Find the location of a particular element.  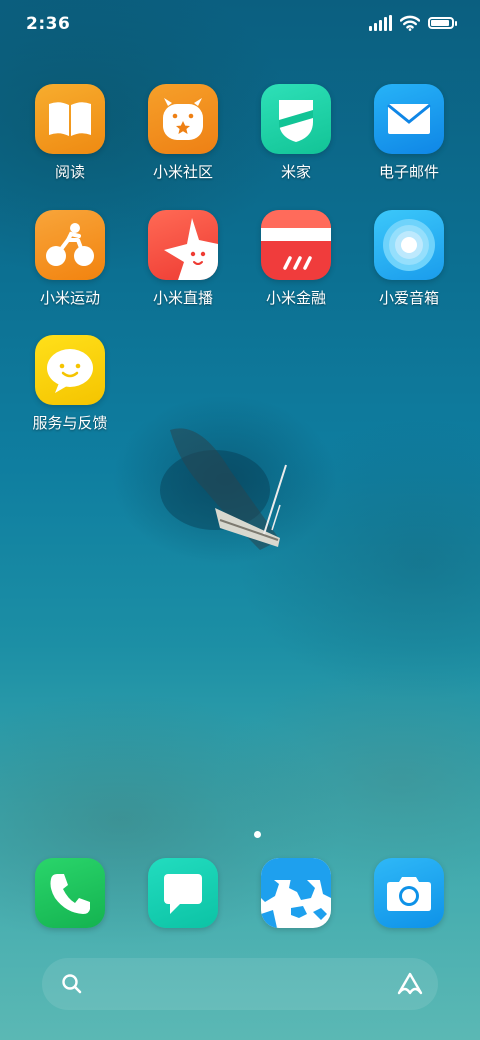

battery-icon is located at coordinates (442, 23).